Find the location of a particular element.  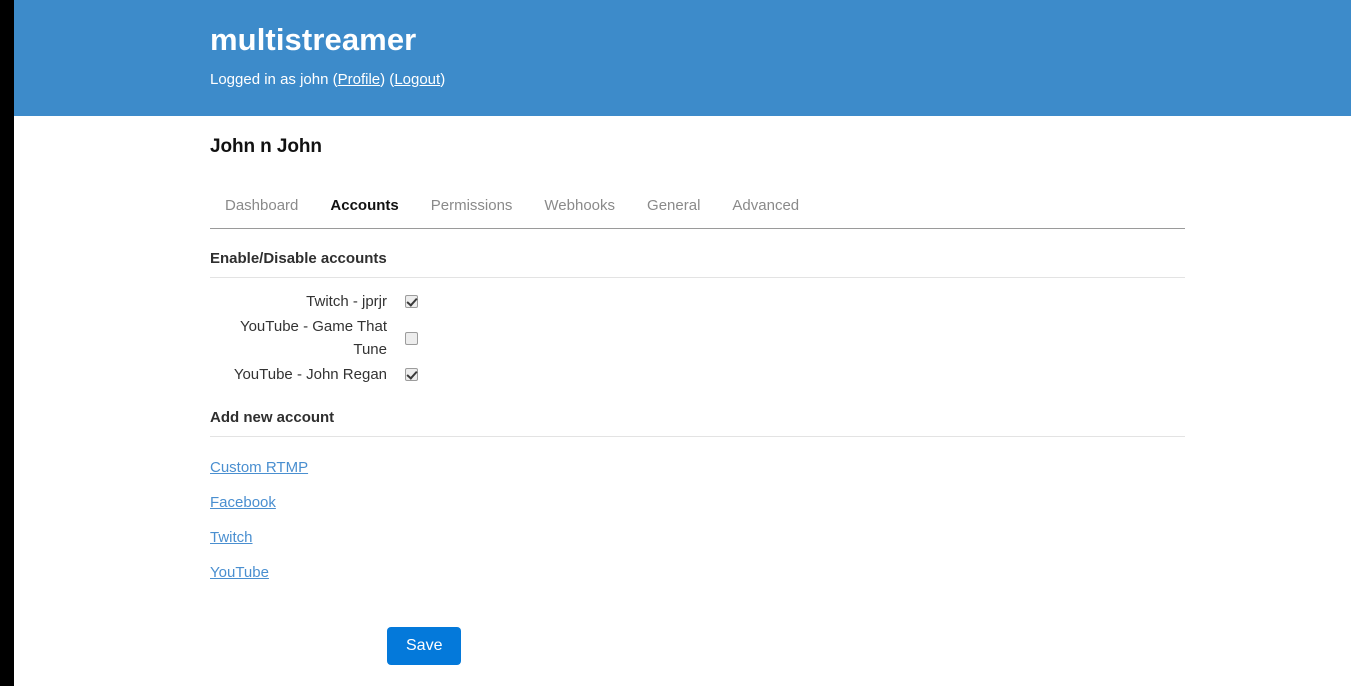

tab-webhooks: Webhooks is located at coordinates (579, 212).